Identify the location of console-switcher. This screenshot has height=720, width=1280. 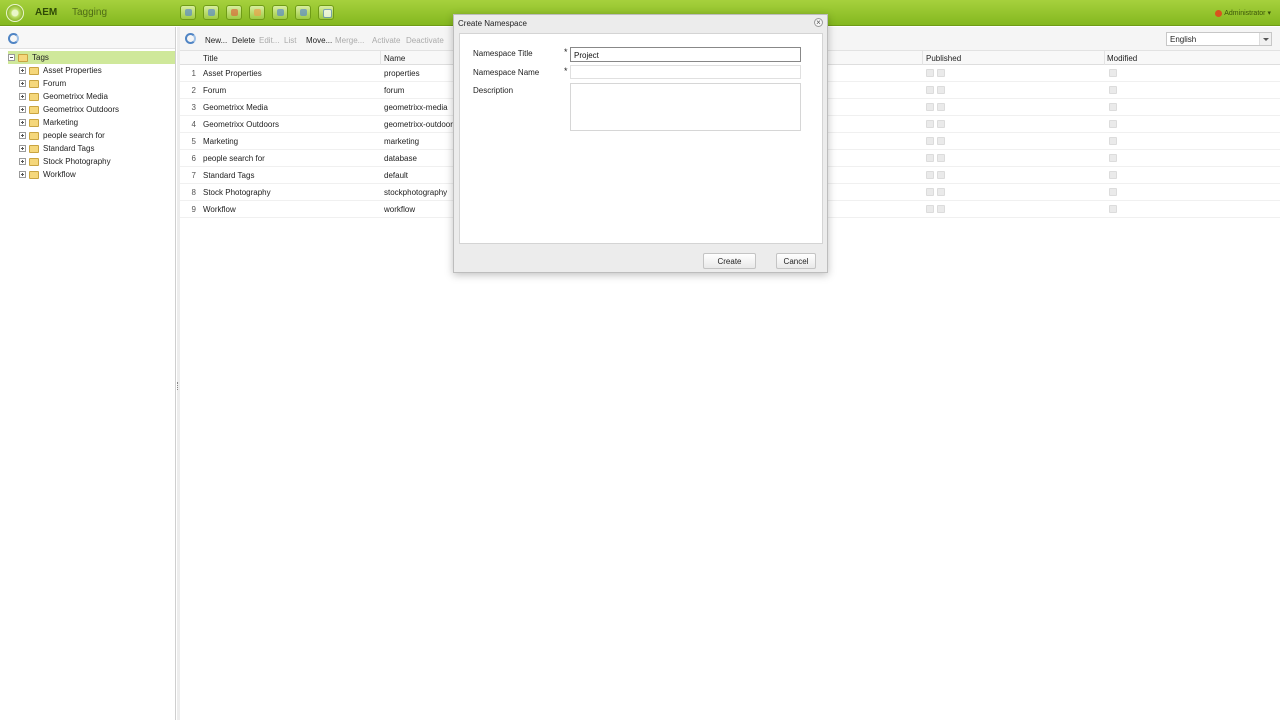
(257, 12).